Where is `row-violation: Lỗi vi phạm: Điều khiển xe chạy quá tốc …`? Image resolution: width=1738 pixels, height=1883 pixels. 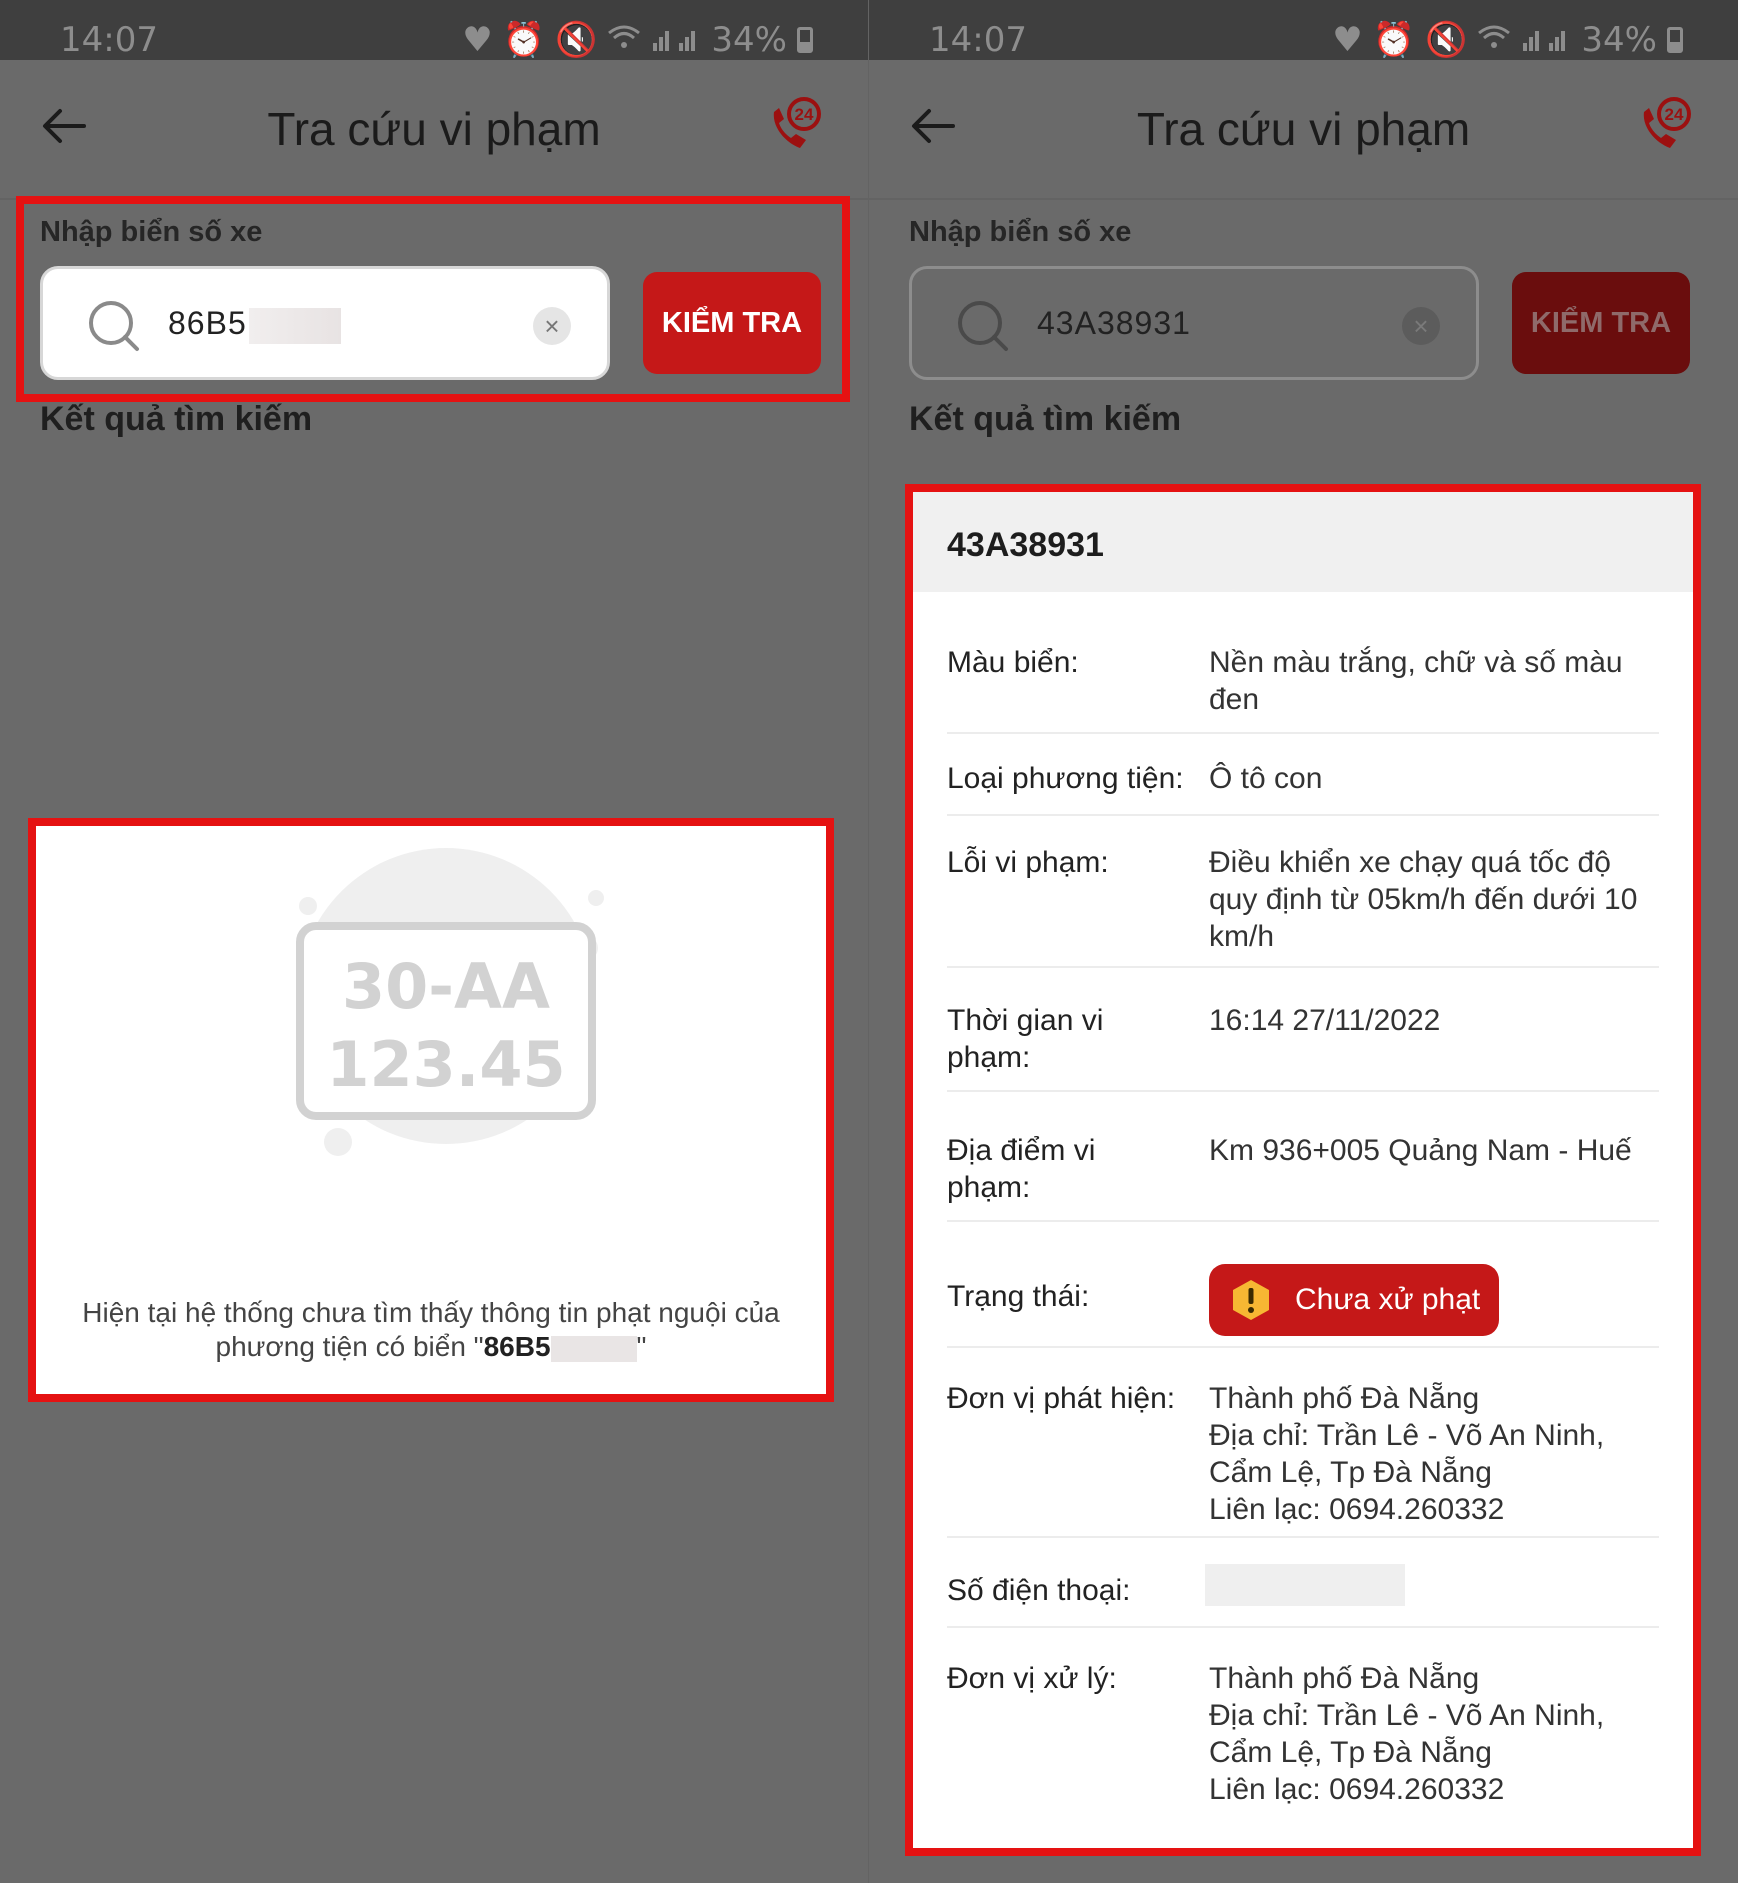
row-violation: Lỗi vi phạm: Điều khiển xe chạy quá tốc … is located at coordinates (1303, 906).